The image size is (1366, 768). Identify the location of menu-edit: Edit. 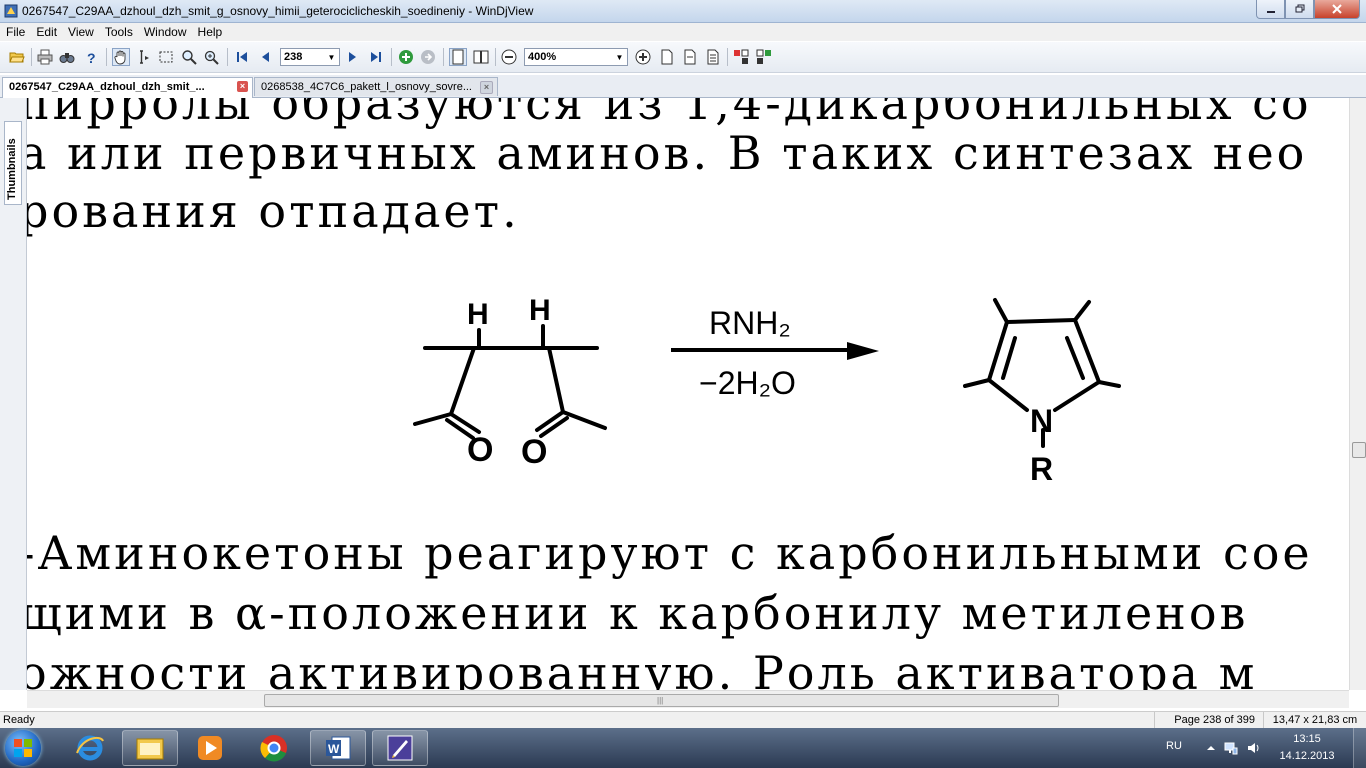
(46, 32).